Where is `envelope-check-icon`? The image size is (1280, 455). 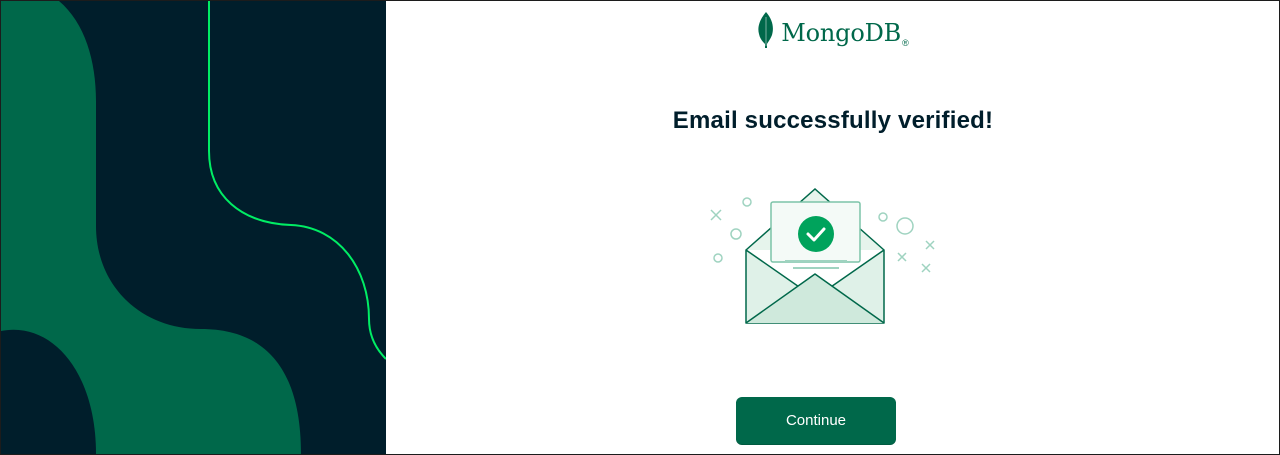
envelope-check-icon is located at coordinates (825, 257).